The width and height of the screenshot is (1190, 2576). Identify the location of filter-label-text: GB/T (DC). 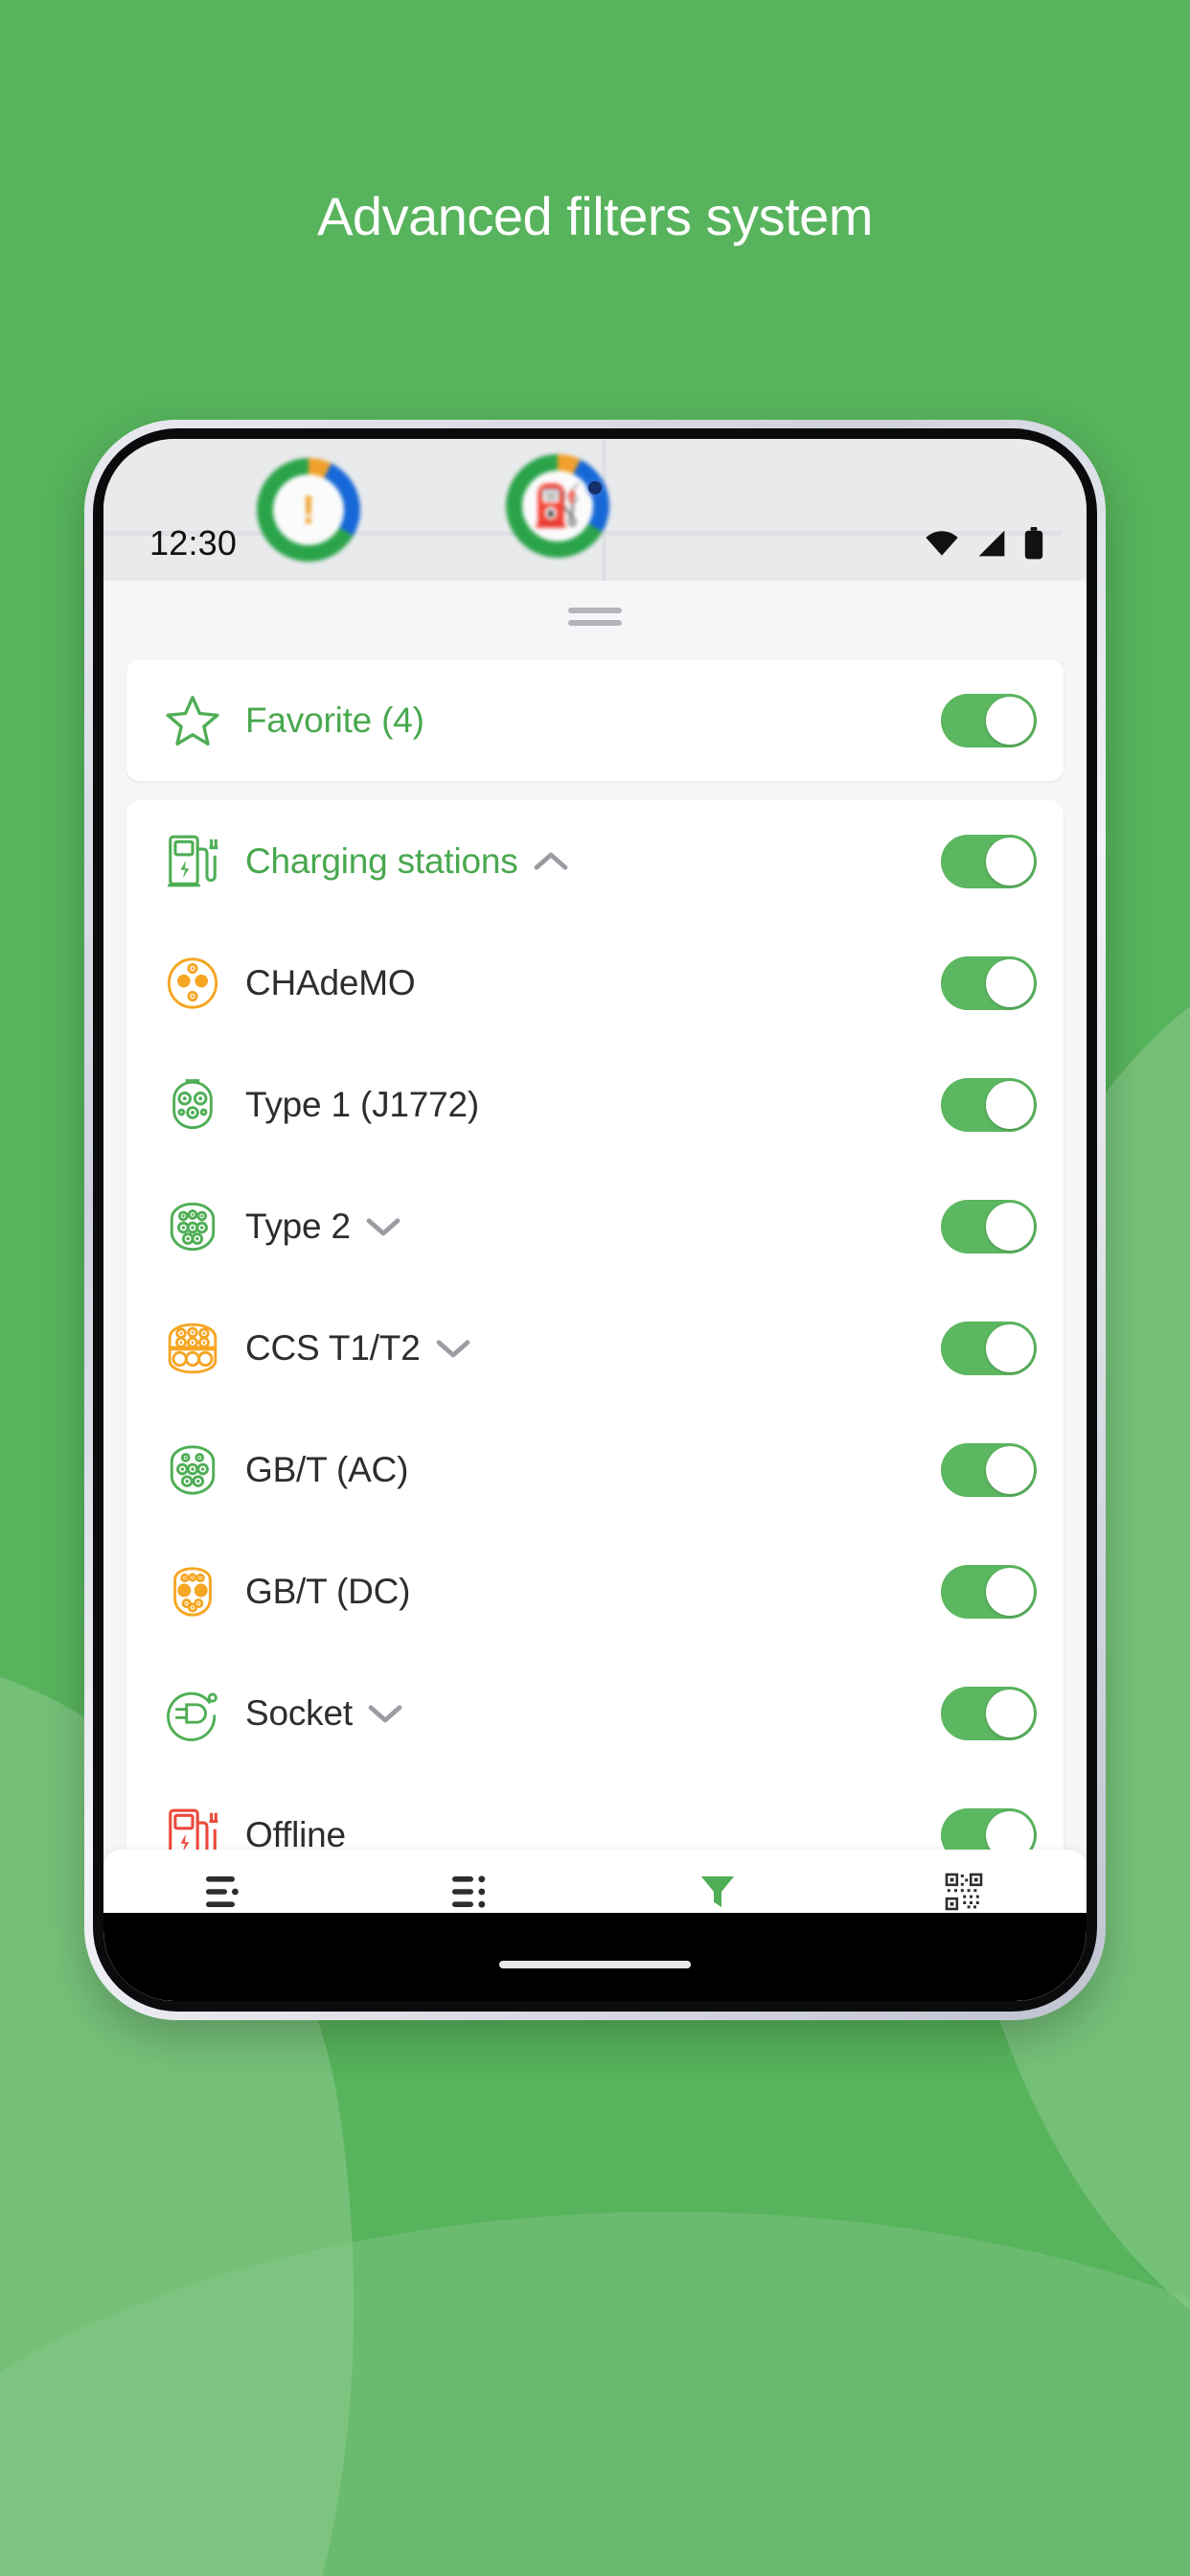
(328, 1591).